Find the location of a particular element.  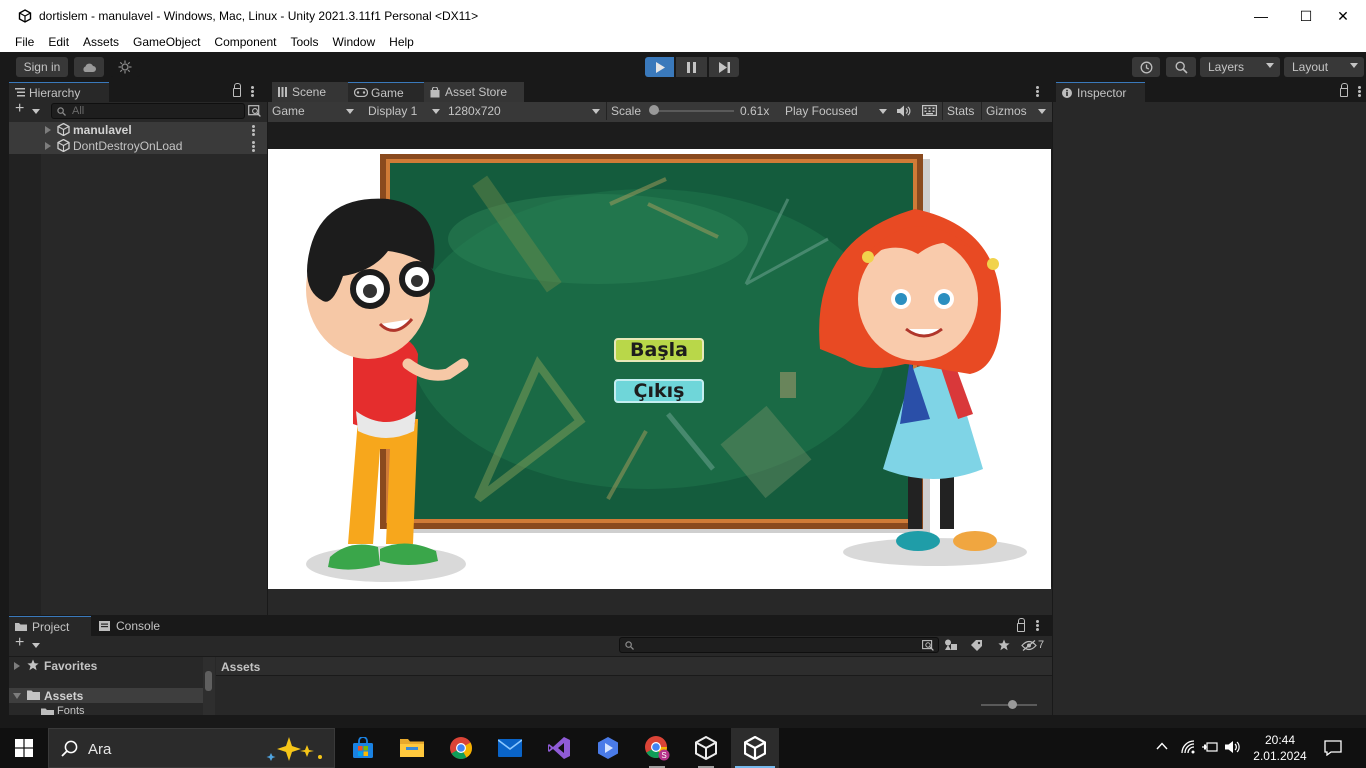

tab-inspector: Inspector is located at coordinates (1100, 92).